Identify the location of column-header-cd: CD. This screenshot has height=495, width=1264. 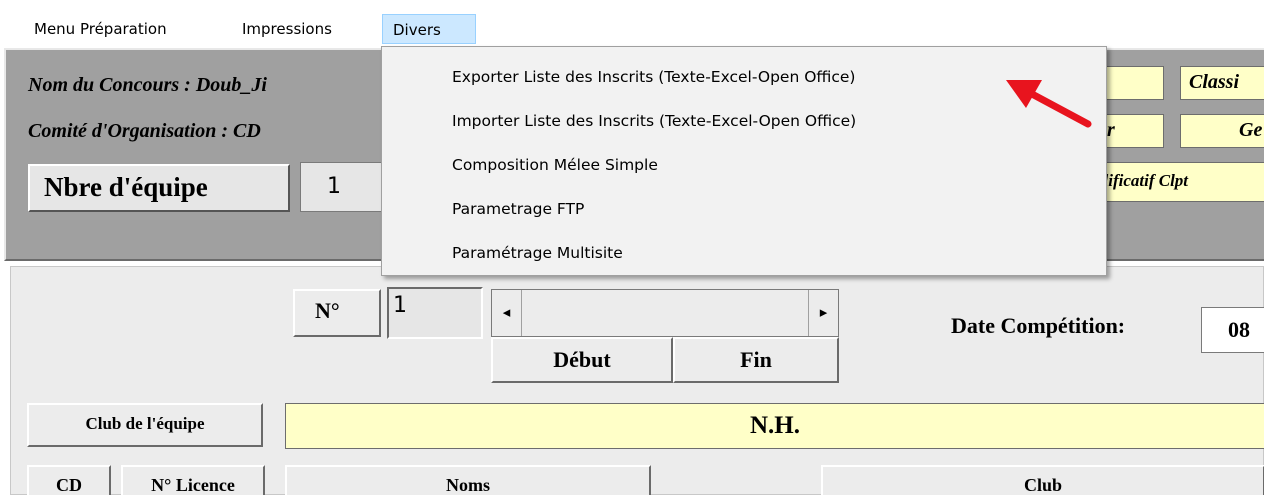
(69, 480).